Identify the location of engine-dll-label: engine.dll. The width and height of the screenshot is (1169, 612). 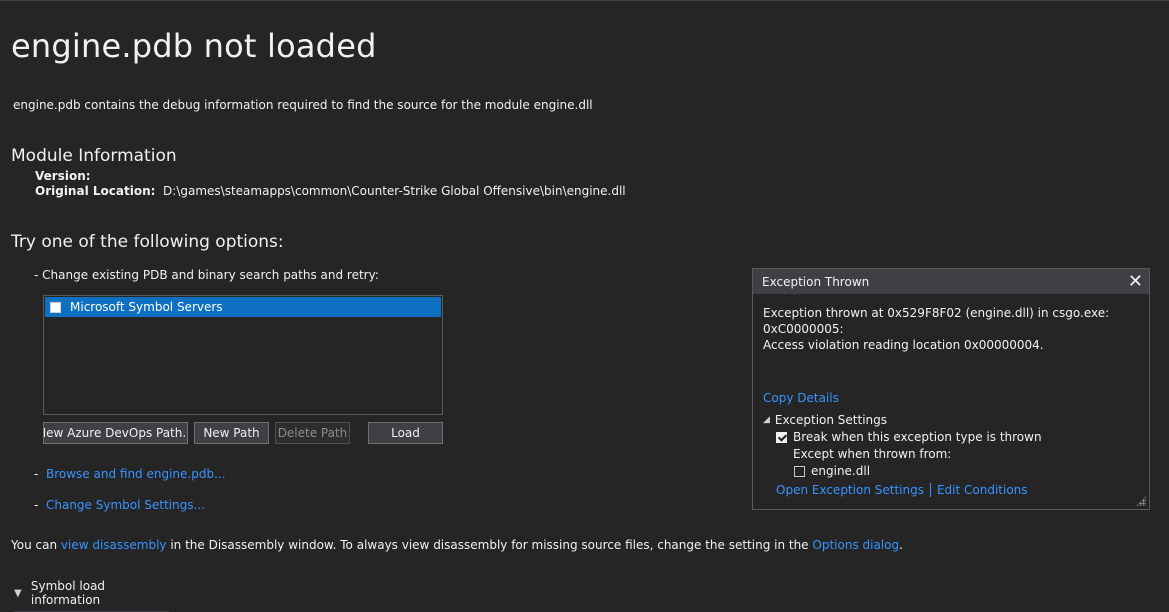
(841, 471).